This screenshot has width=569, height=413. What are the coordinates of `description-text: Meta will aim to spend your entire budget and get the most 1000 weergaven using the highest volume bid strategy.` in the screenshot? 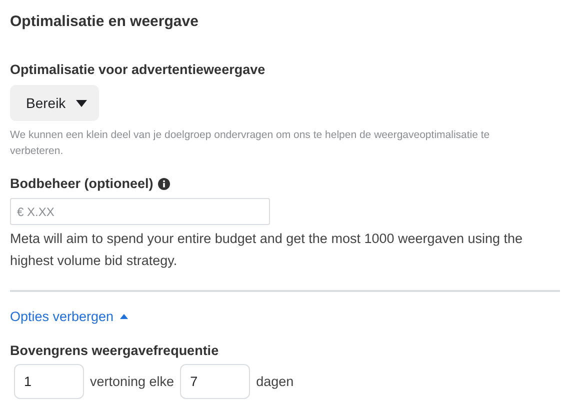 It's located at (267, 250).